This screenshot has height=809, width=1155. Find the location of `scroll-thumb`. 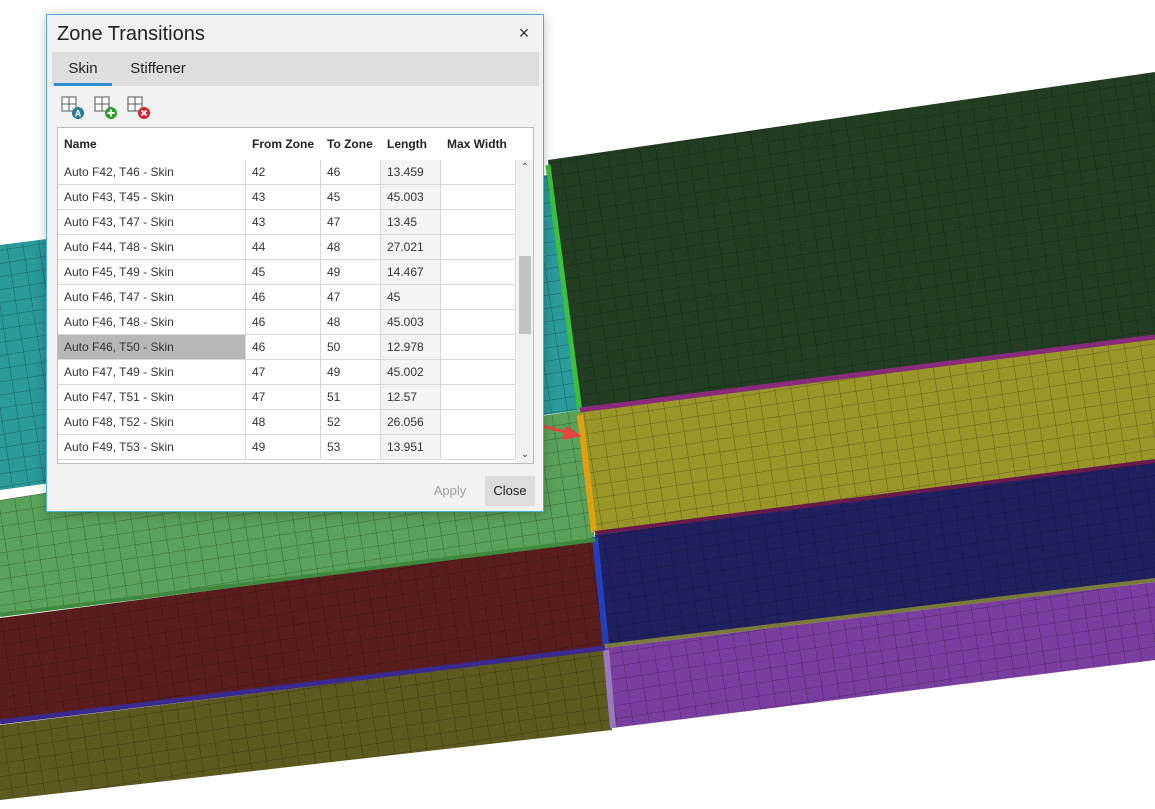

scroll-thumb is located at coordinates (525, 295).